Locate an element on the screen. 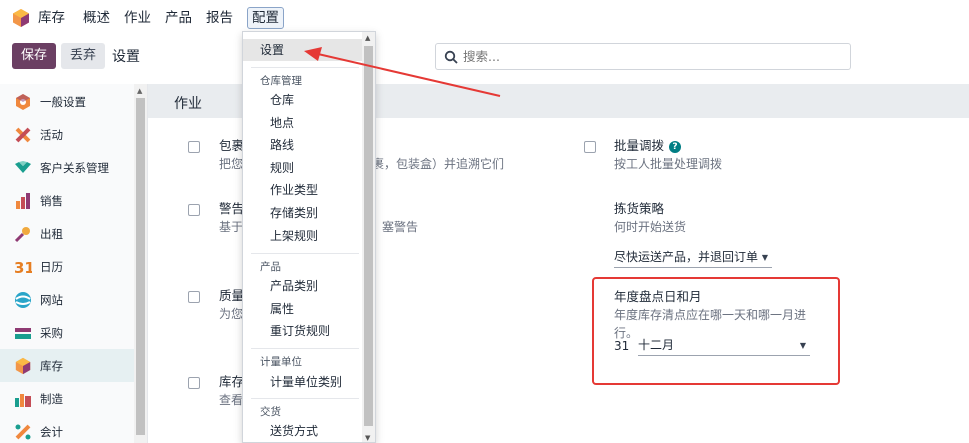 The height and width of the screenshot is (443, 969). dropdown-item-product-categories: 产品类别 is located at coordinates (303, 286).